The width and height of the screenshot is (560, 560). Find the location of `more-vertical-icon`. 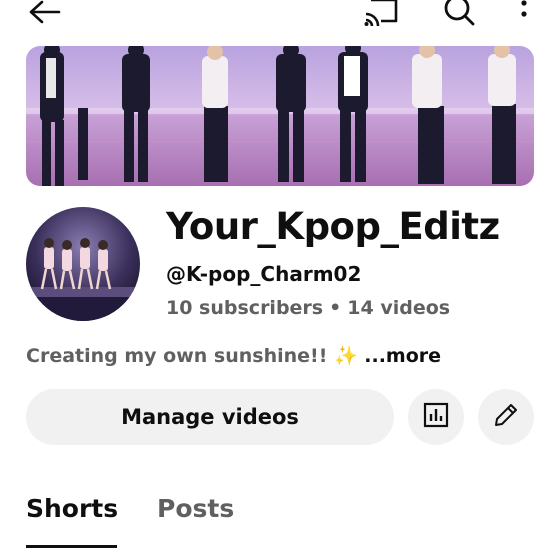

more-vertical-icon is located at coordinates (524, 13).